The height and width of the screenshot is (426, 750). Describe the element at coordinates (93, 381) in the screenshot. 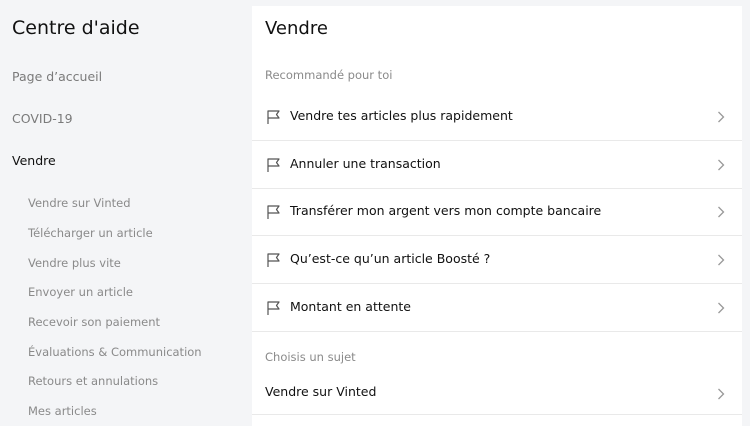

I see `sidebar-subitem-retours: Retours et annulations` at that location.